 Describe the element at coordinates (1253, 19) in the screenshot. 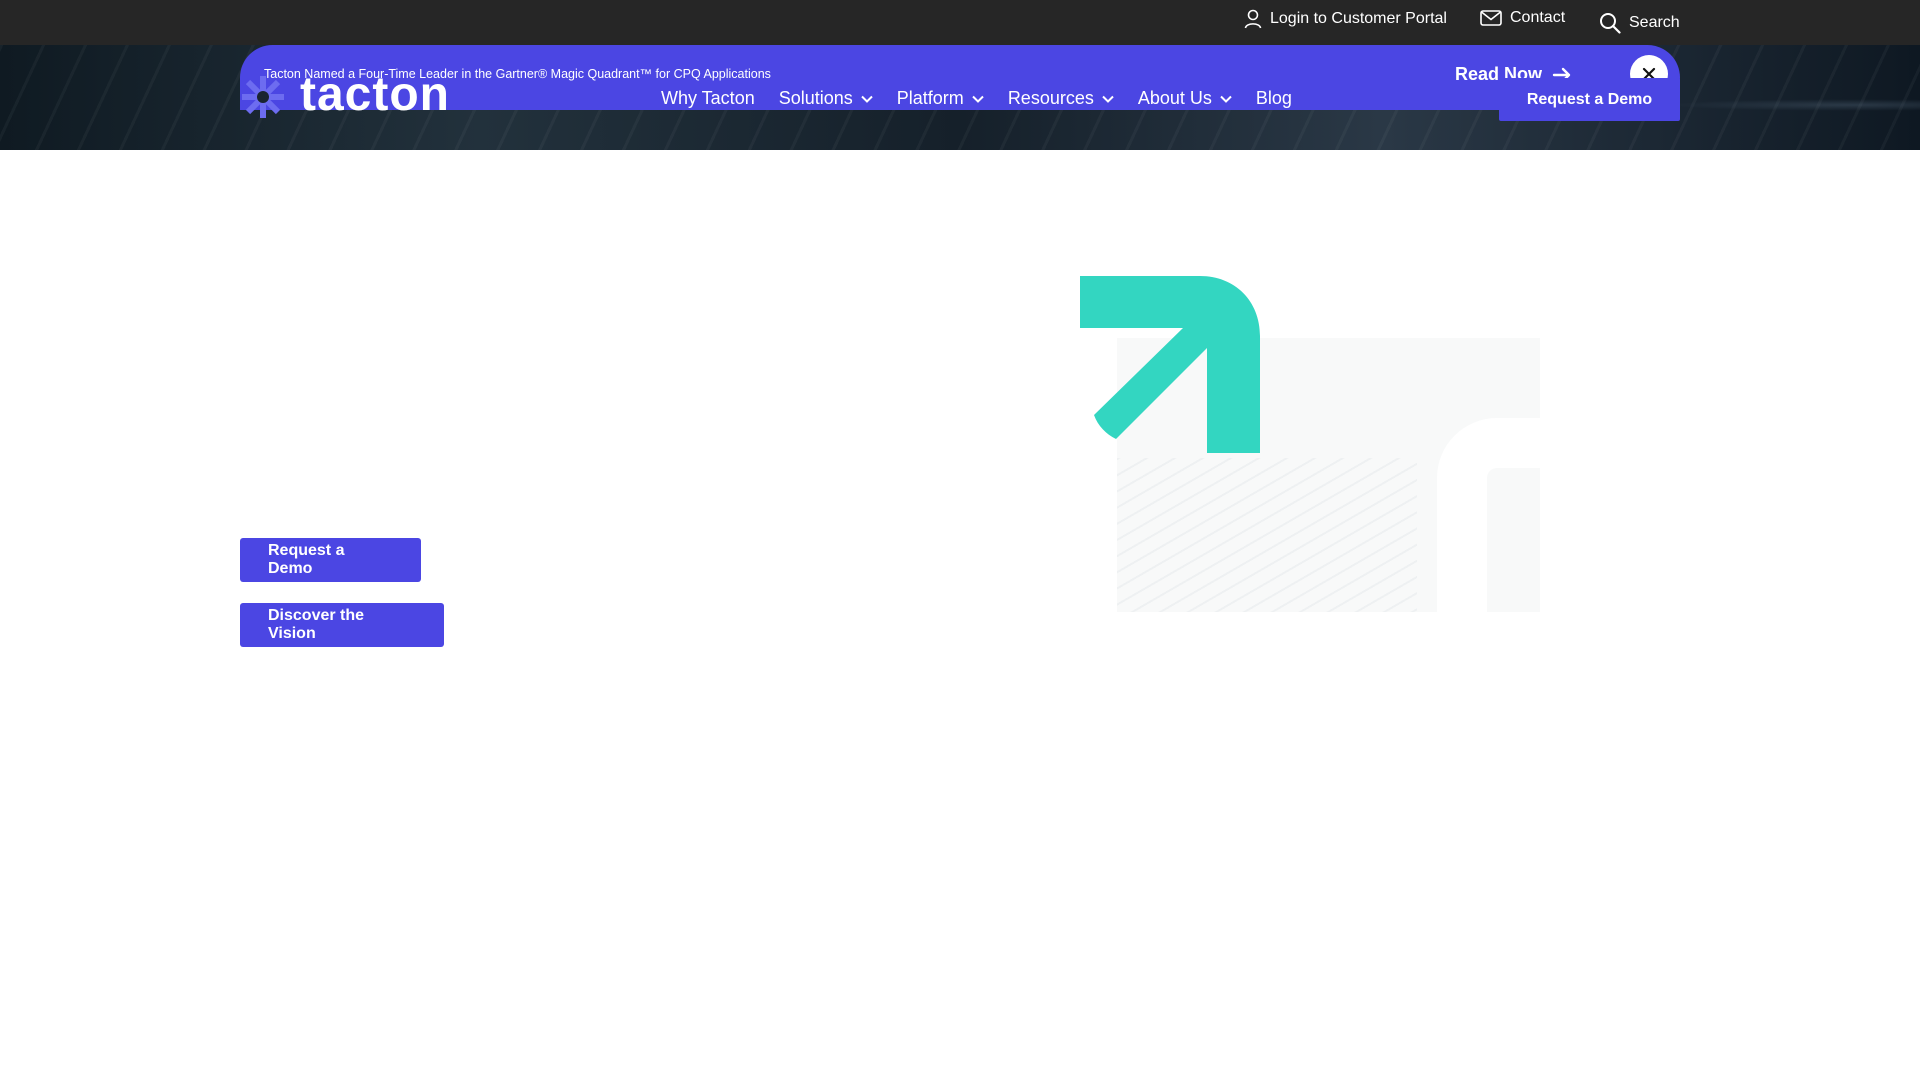

I see `user-icon` at that location.